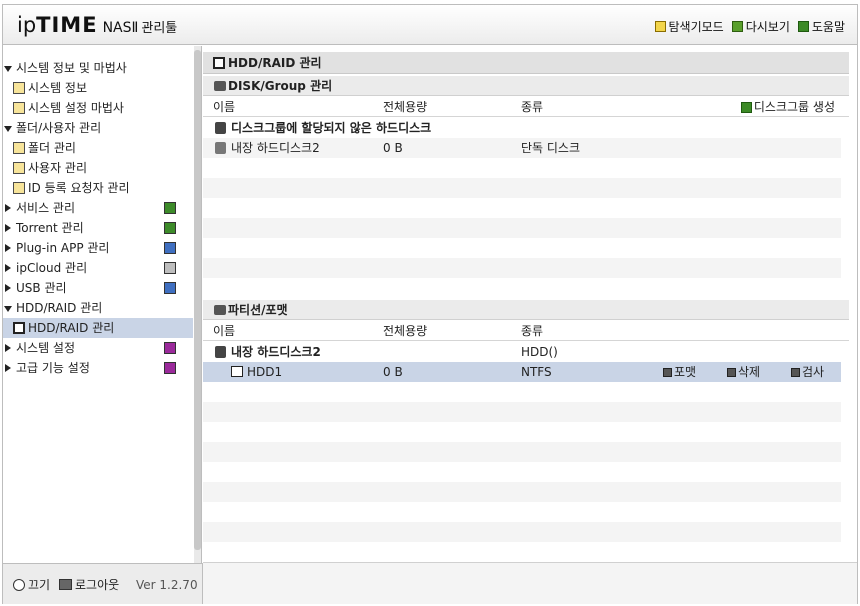  Describe the element at coordinates (536, 372) in the screenshot. I see `partition-type: NTFS` at that location.